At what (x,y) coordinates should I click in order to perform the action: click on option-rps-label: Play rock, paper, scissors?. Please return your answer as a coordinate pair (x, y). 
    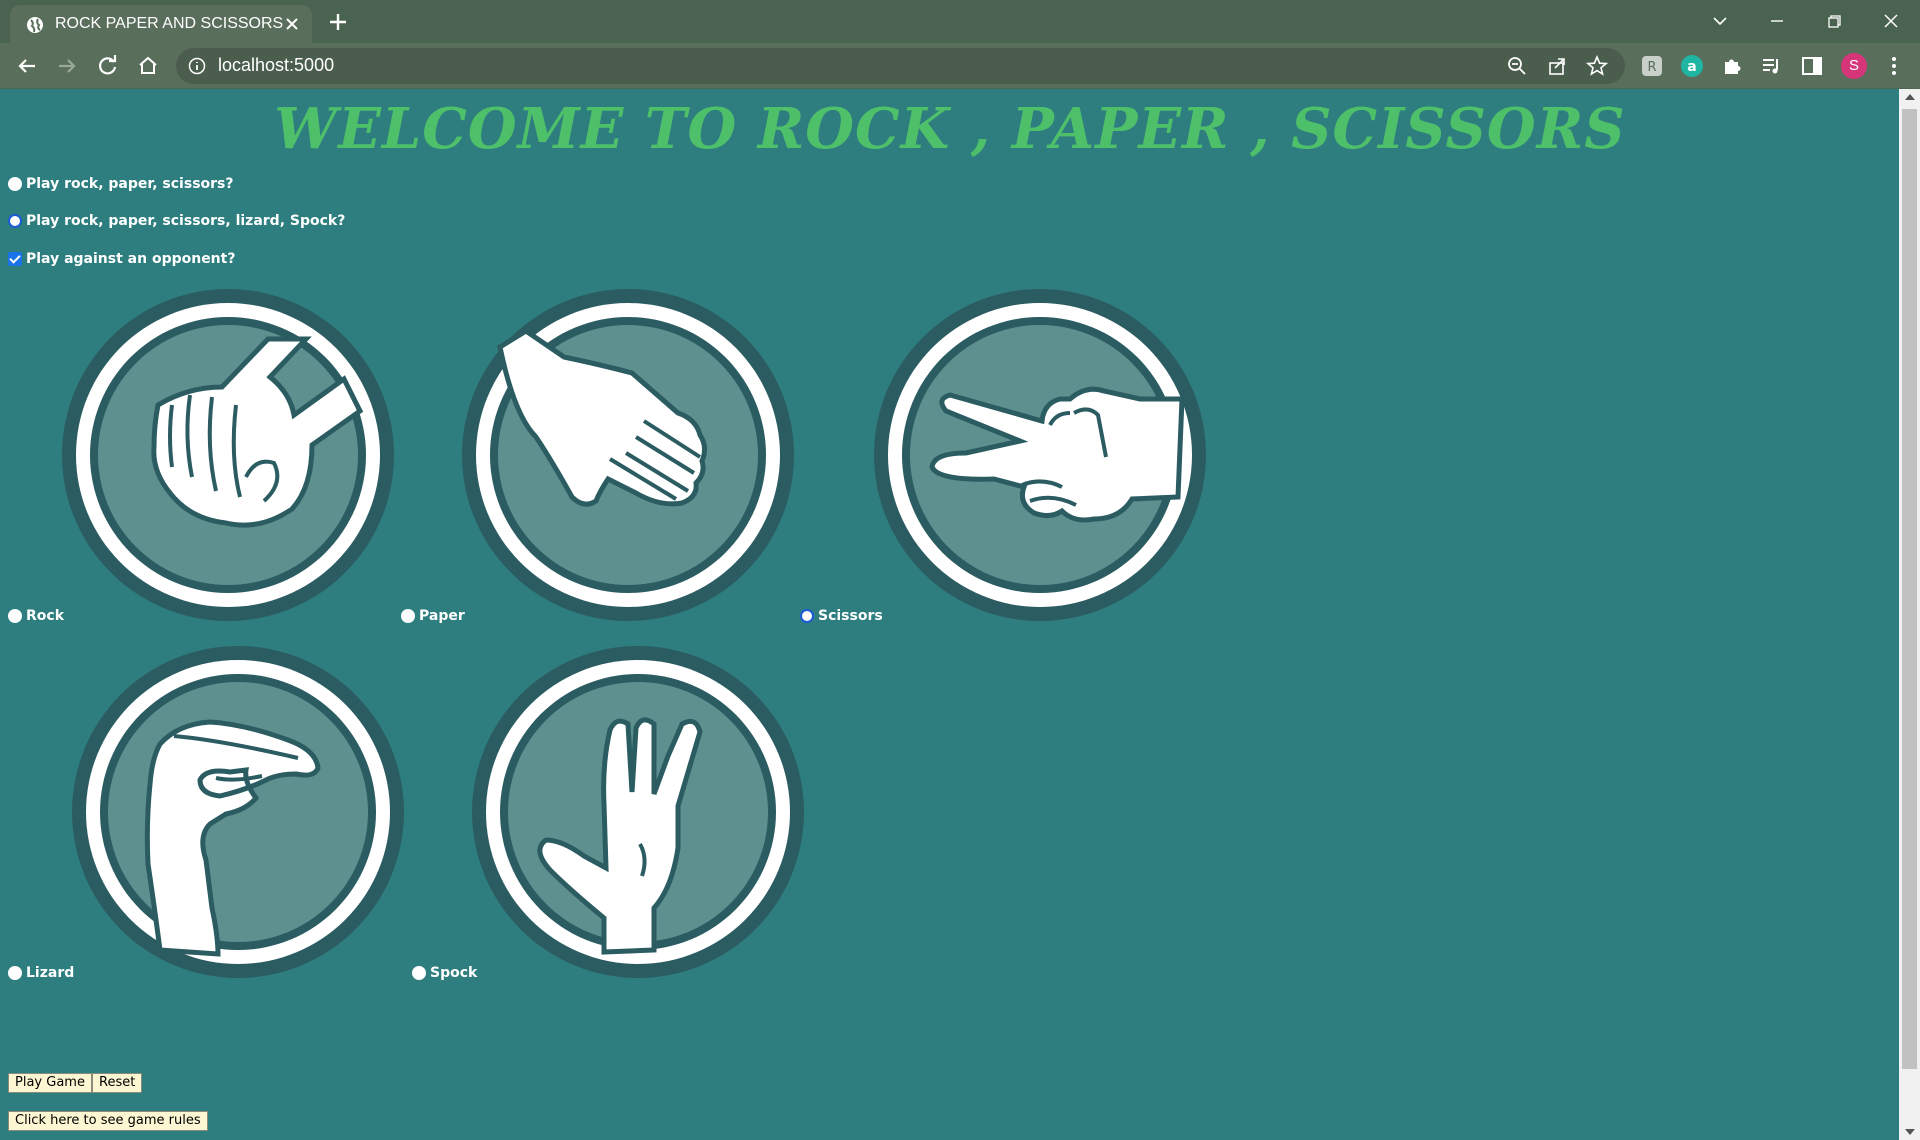
    Looking at the image, I should click on (130, 184).